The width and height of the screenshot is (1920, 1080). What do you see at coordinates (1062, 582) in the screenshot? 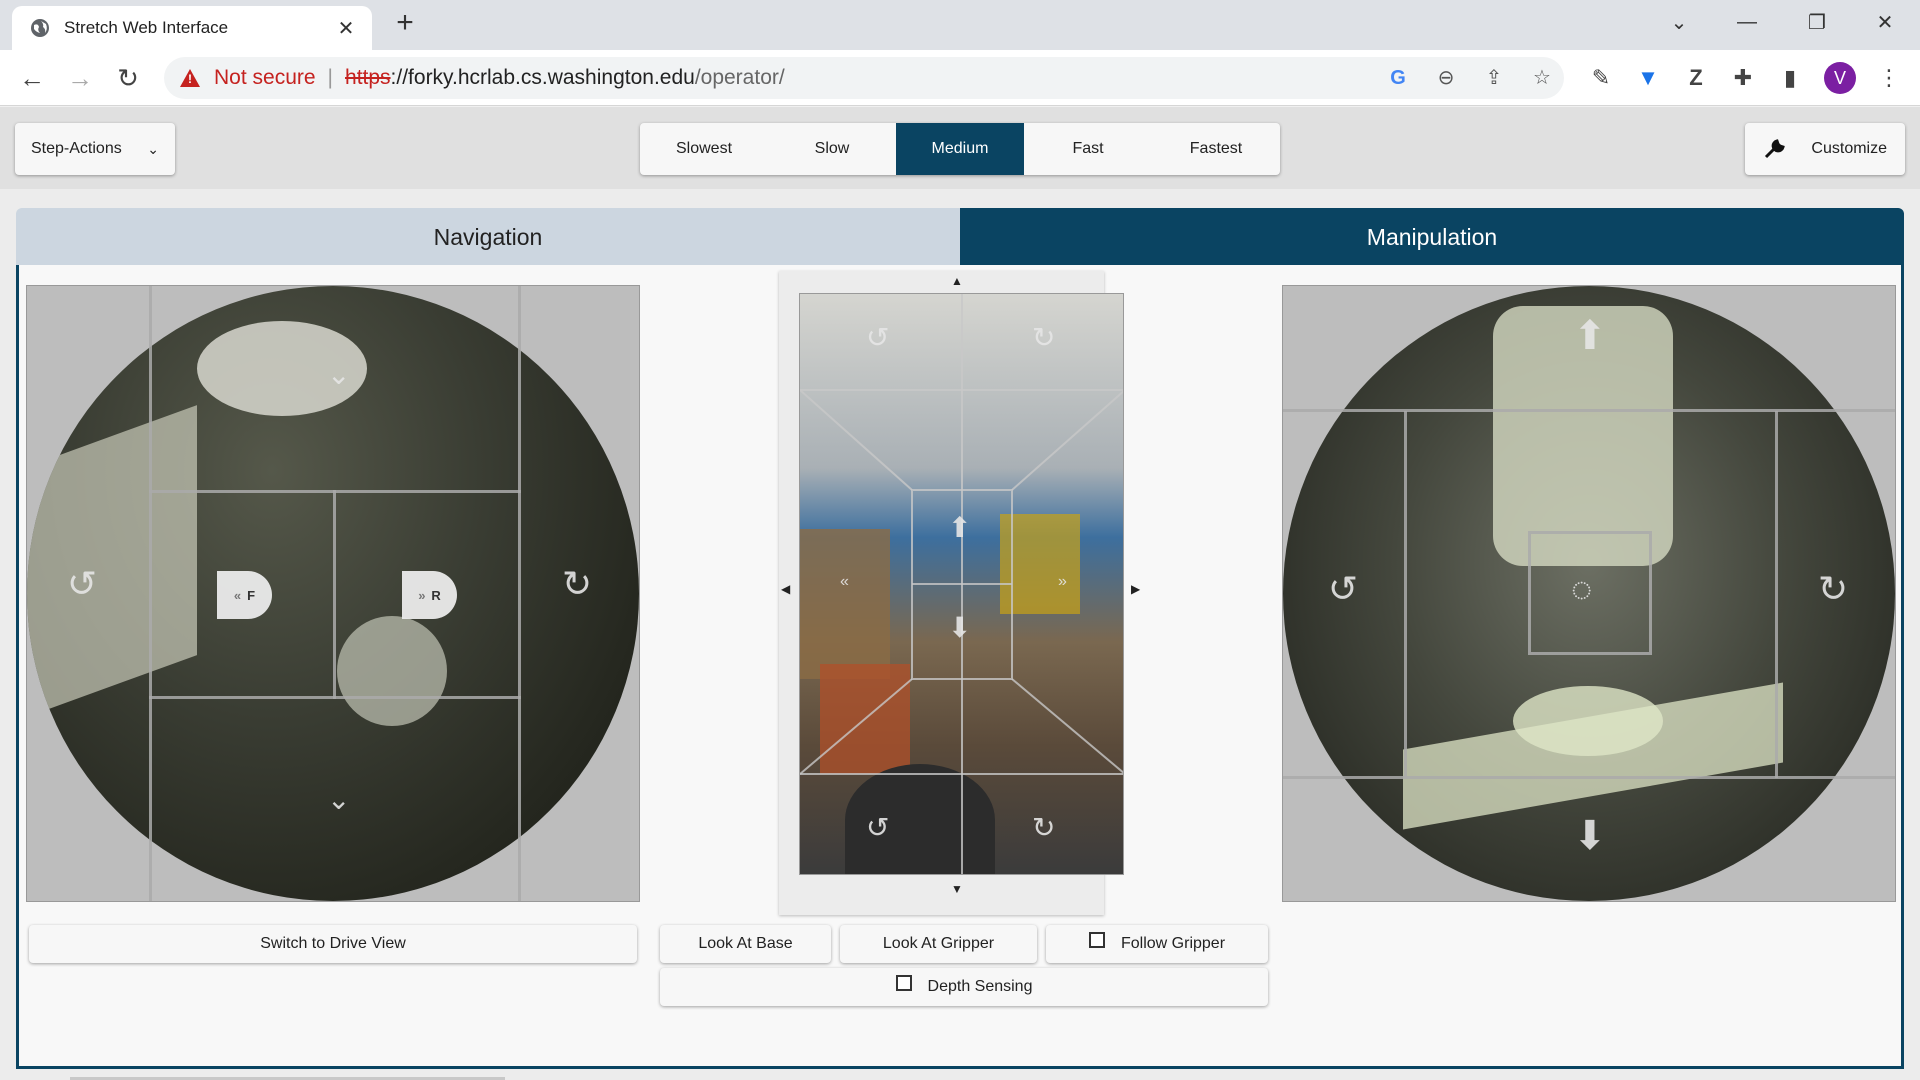
I see `base-reverse-icon: »` at bounding box center [1062, 582].